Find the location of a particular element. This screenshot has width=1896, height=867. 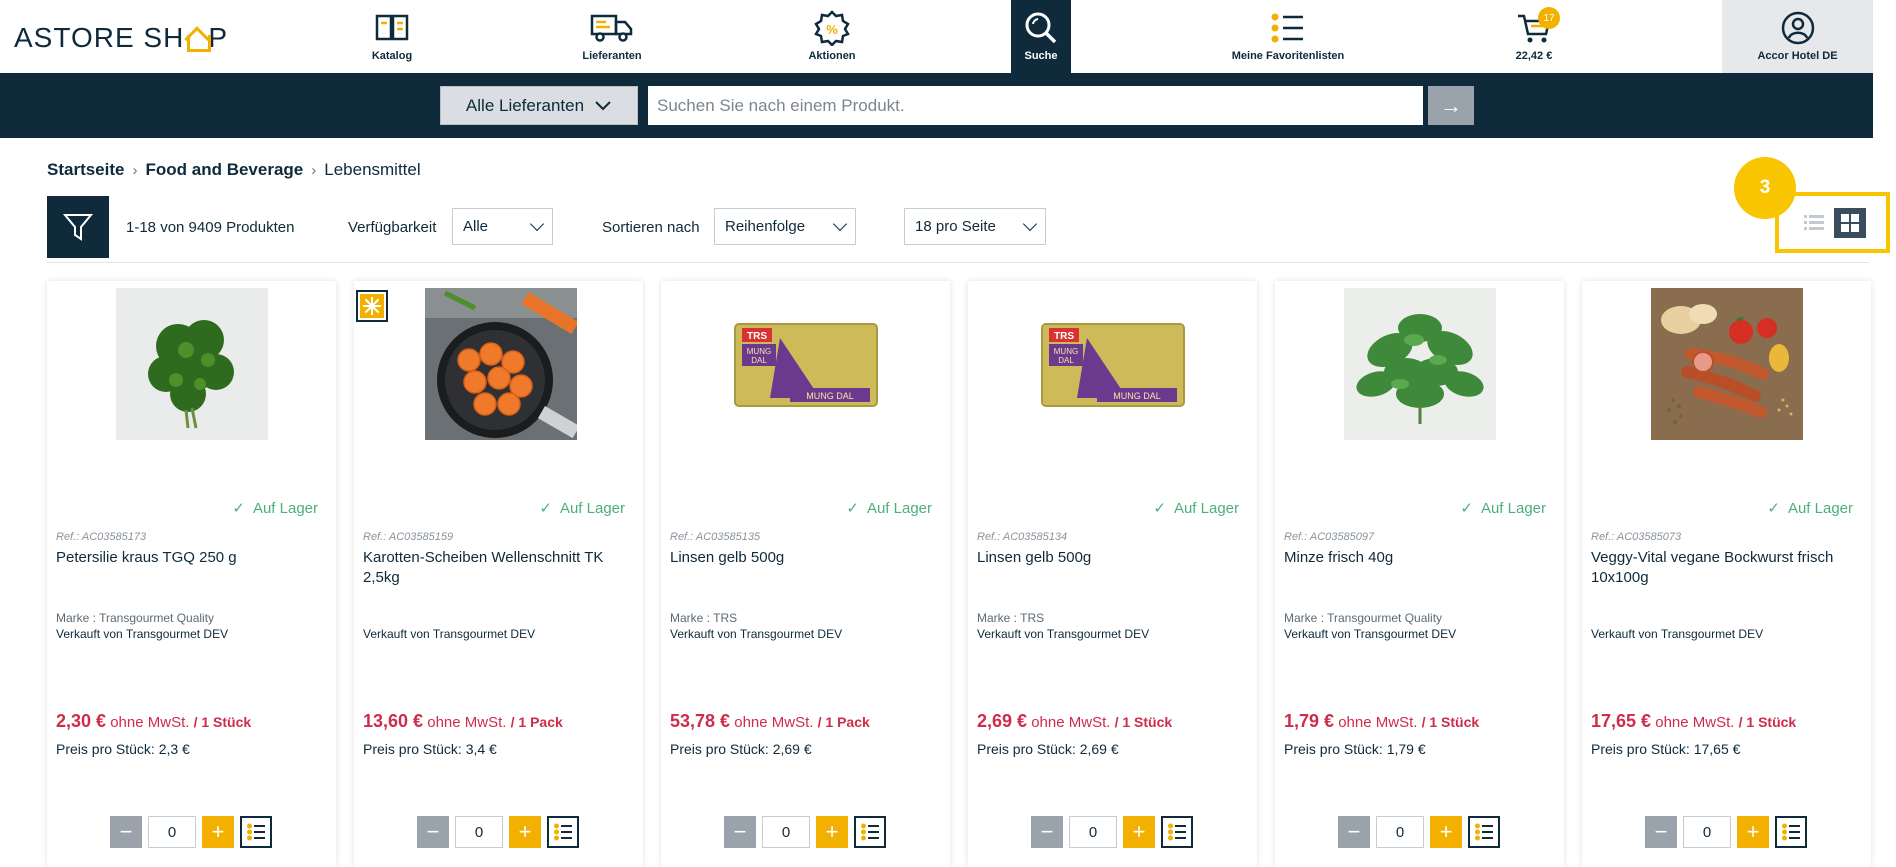

product-image-carrots is located at coordinates (501, 364).